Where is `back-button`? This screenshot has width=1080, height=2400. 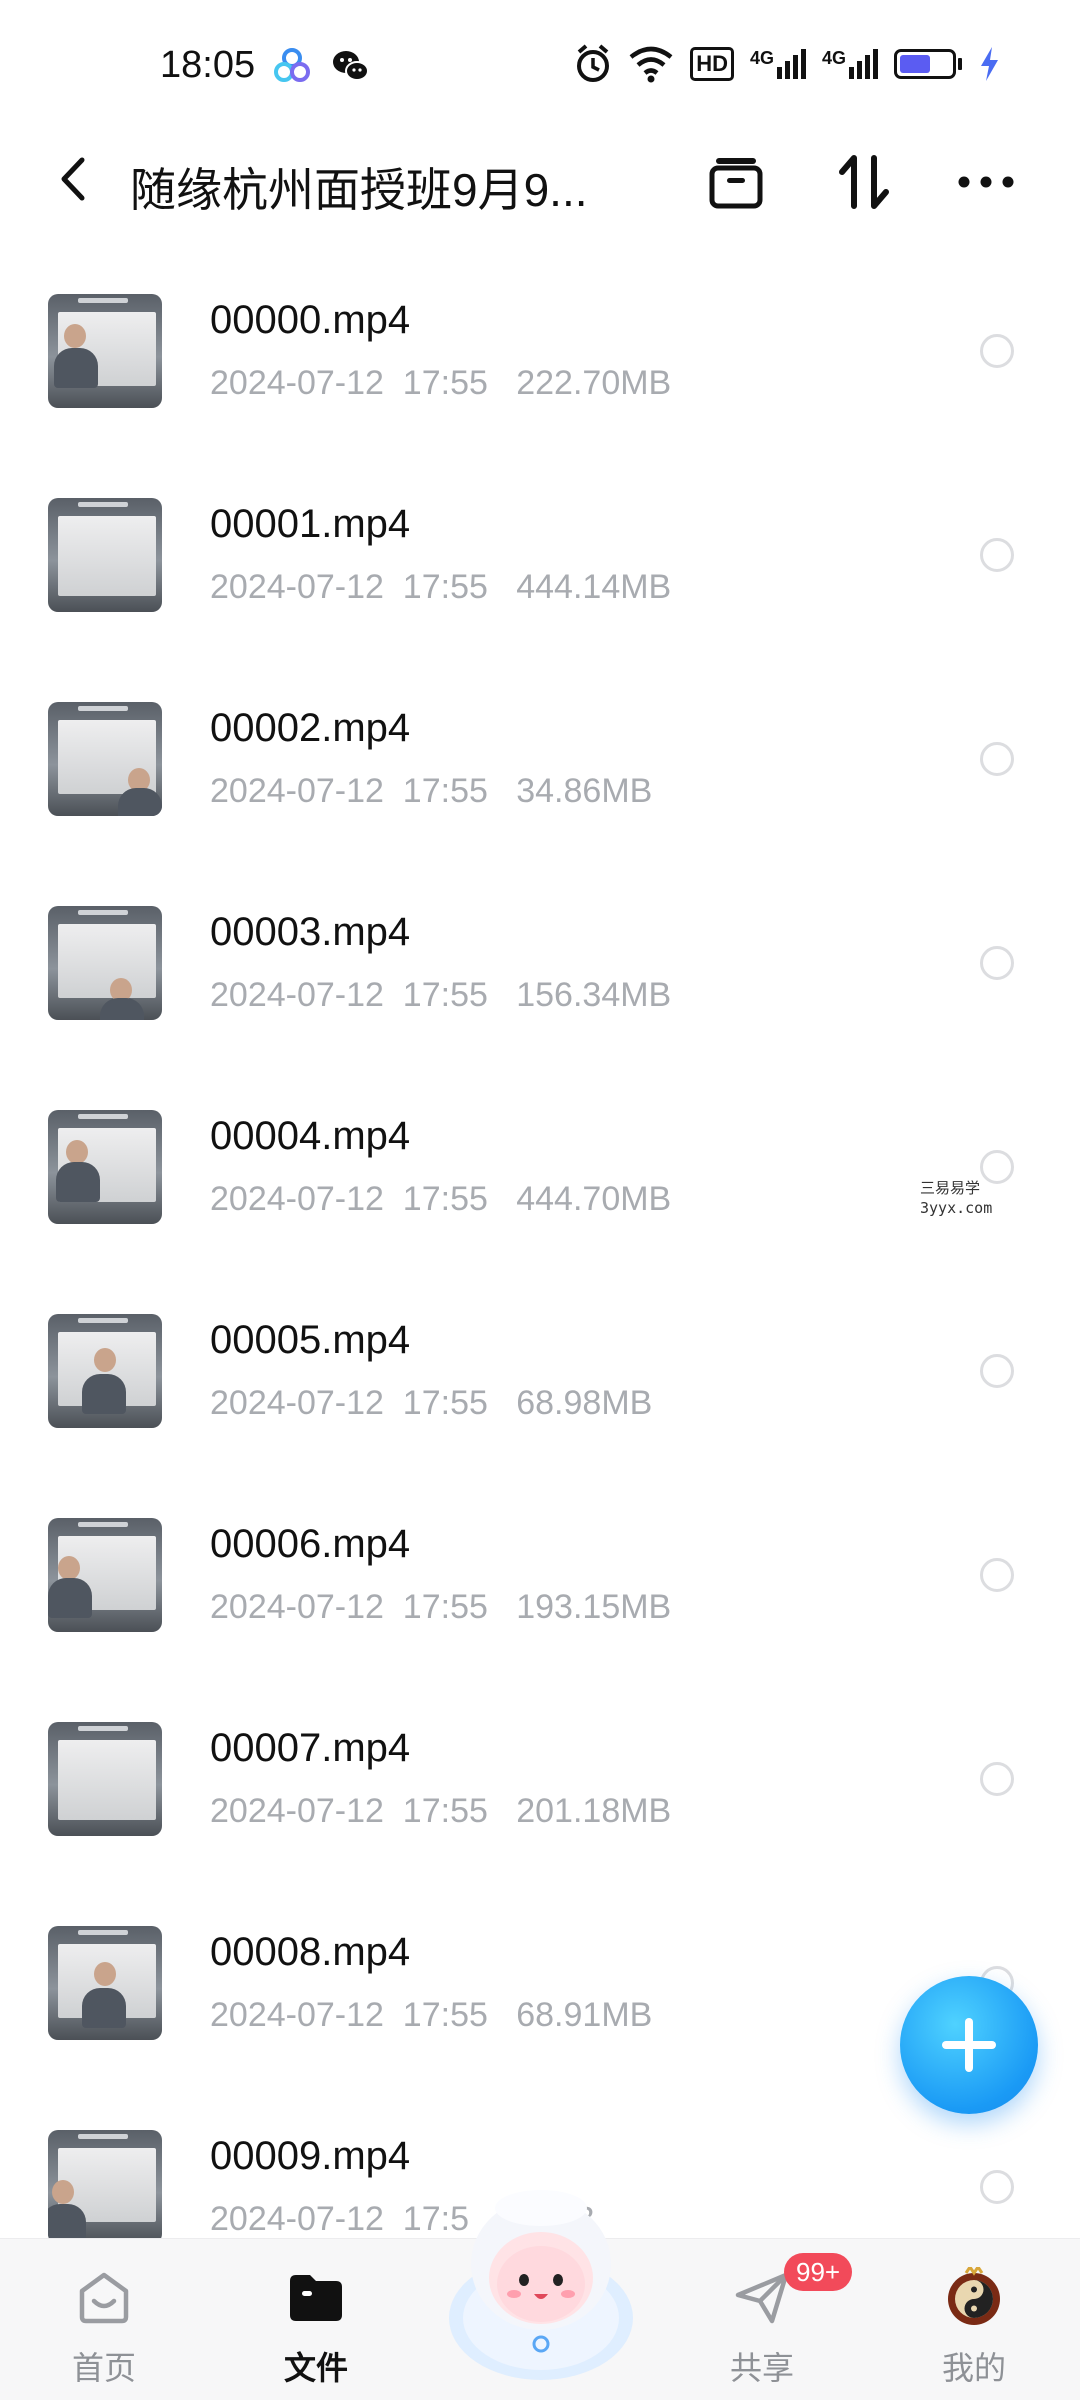
back-button is located at coordinates (75, 179).